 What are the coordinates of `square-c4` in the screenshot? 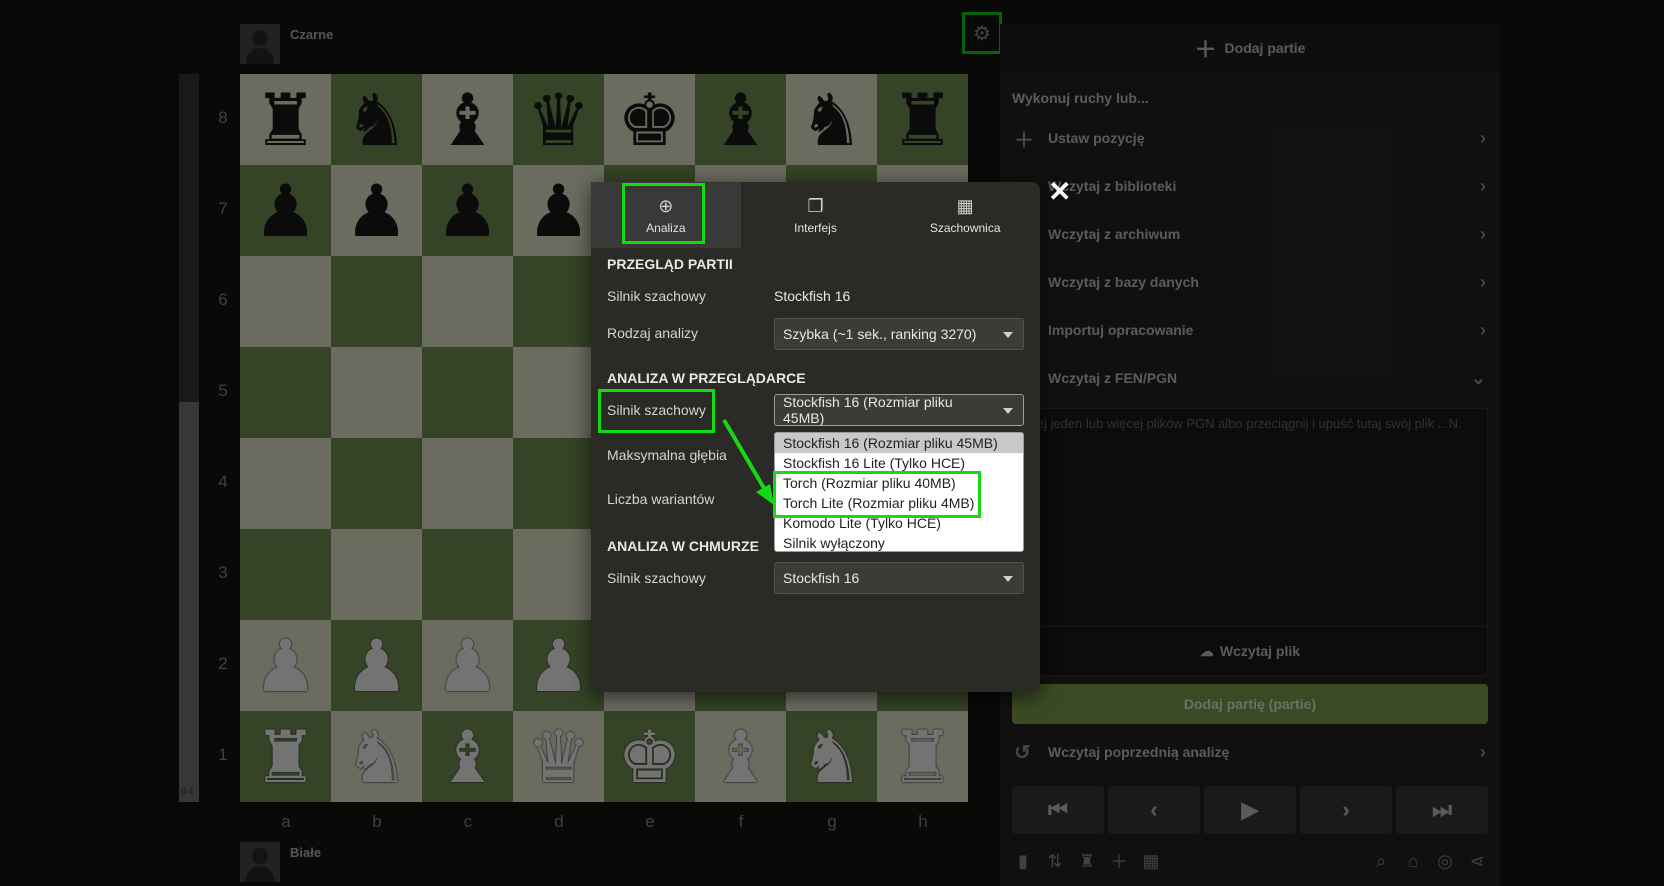 It's located at (467, 483).